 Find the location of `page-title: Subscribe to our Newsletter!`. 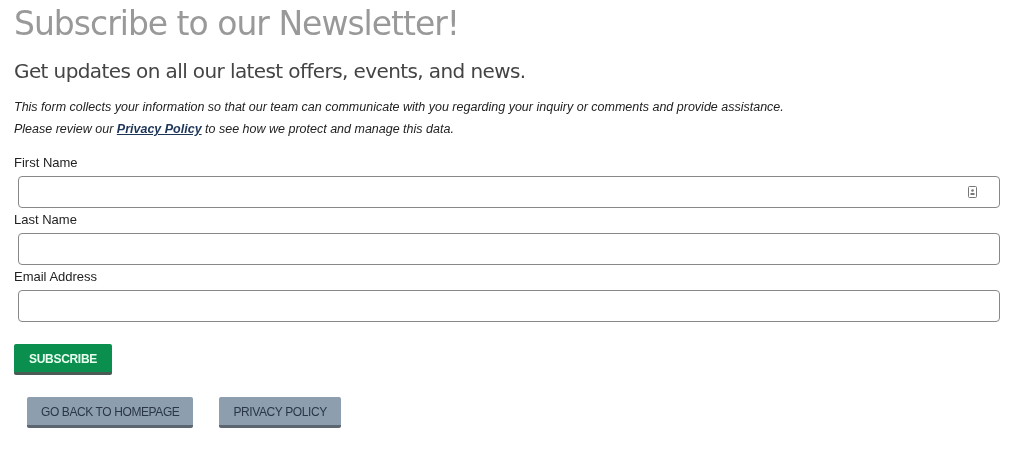

page-title: Subscribe to our Newsletter! is located at coordinates (237, 24).